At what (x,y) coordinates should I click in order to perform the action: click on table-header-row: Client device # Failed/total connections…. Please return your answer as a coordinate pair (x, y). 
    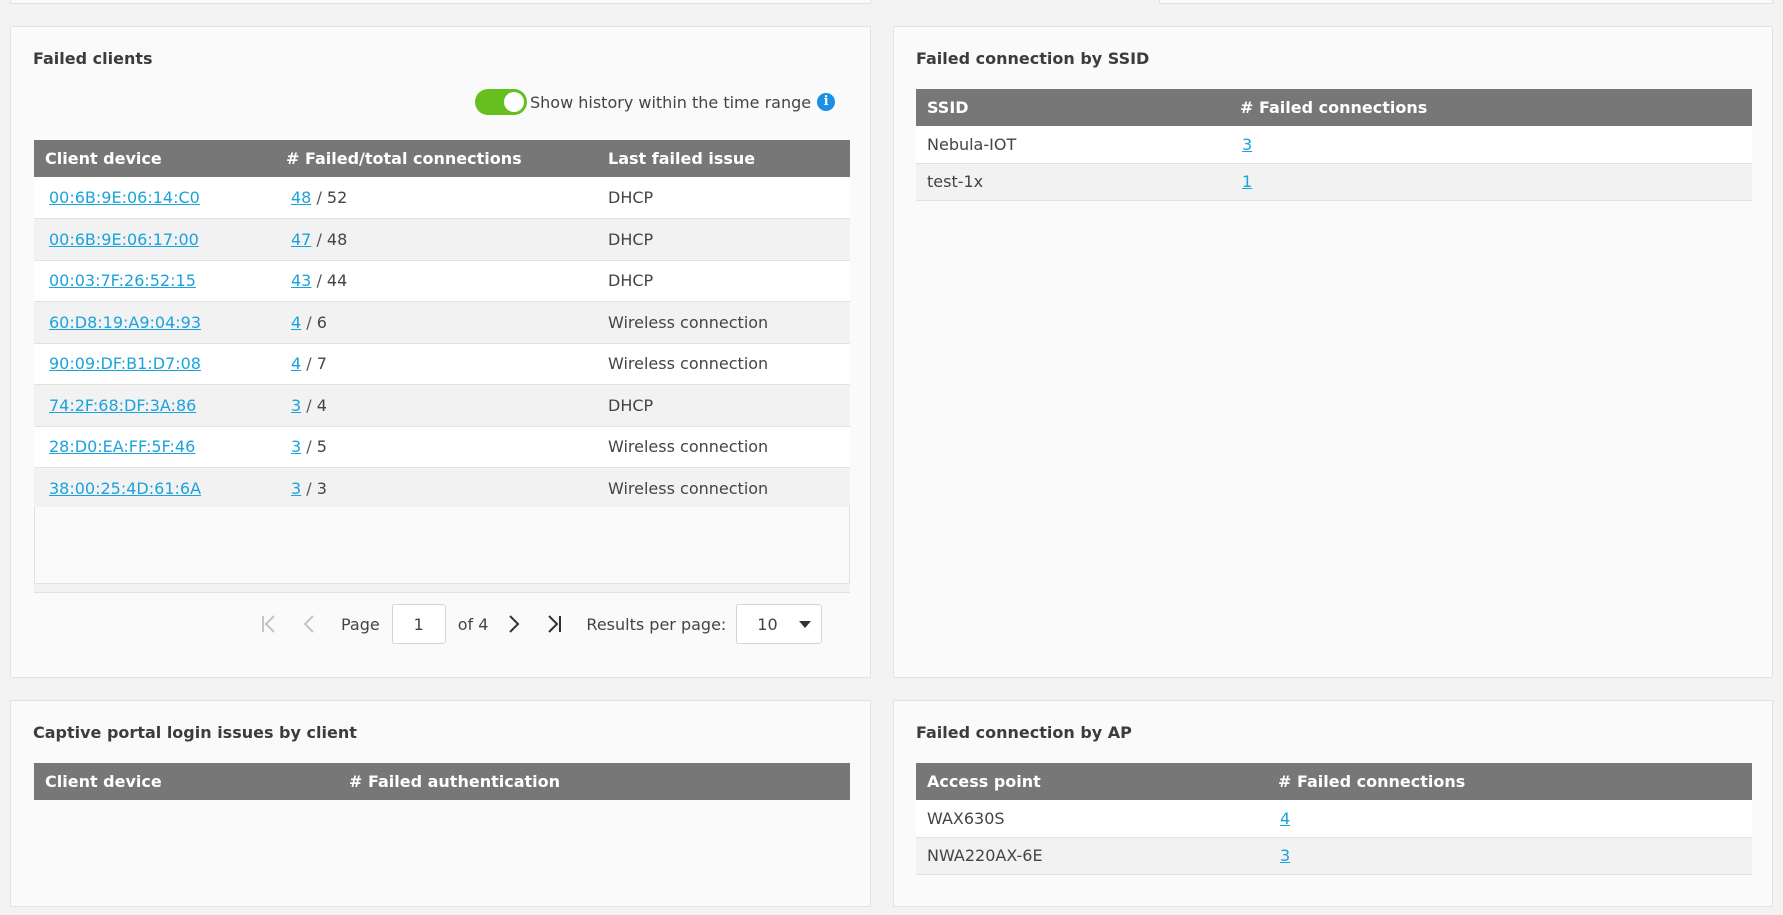
    Looking at the image, I should click on (442, 158).